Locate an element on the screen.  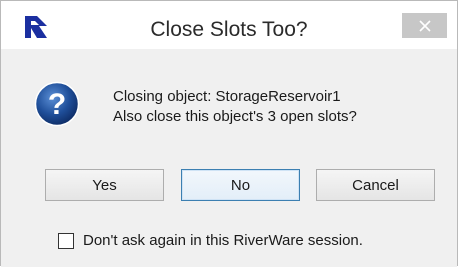
dont-ask-again-checkbox is located at coordinates (66, 240).